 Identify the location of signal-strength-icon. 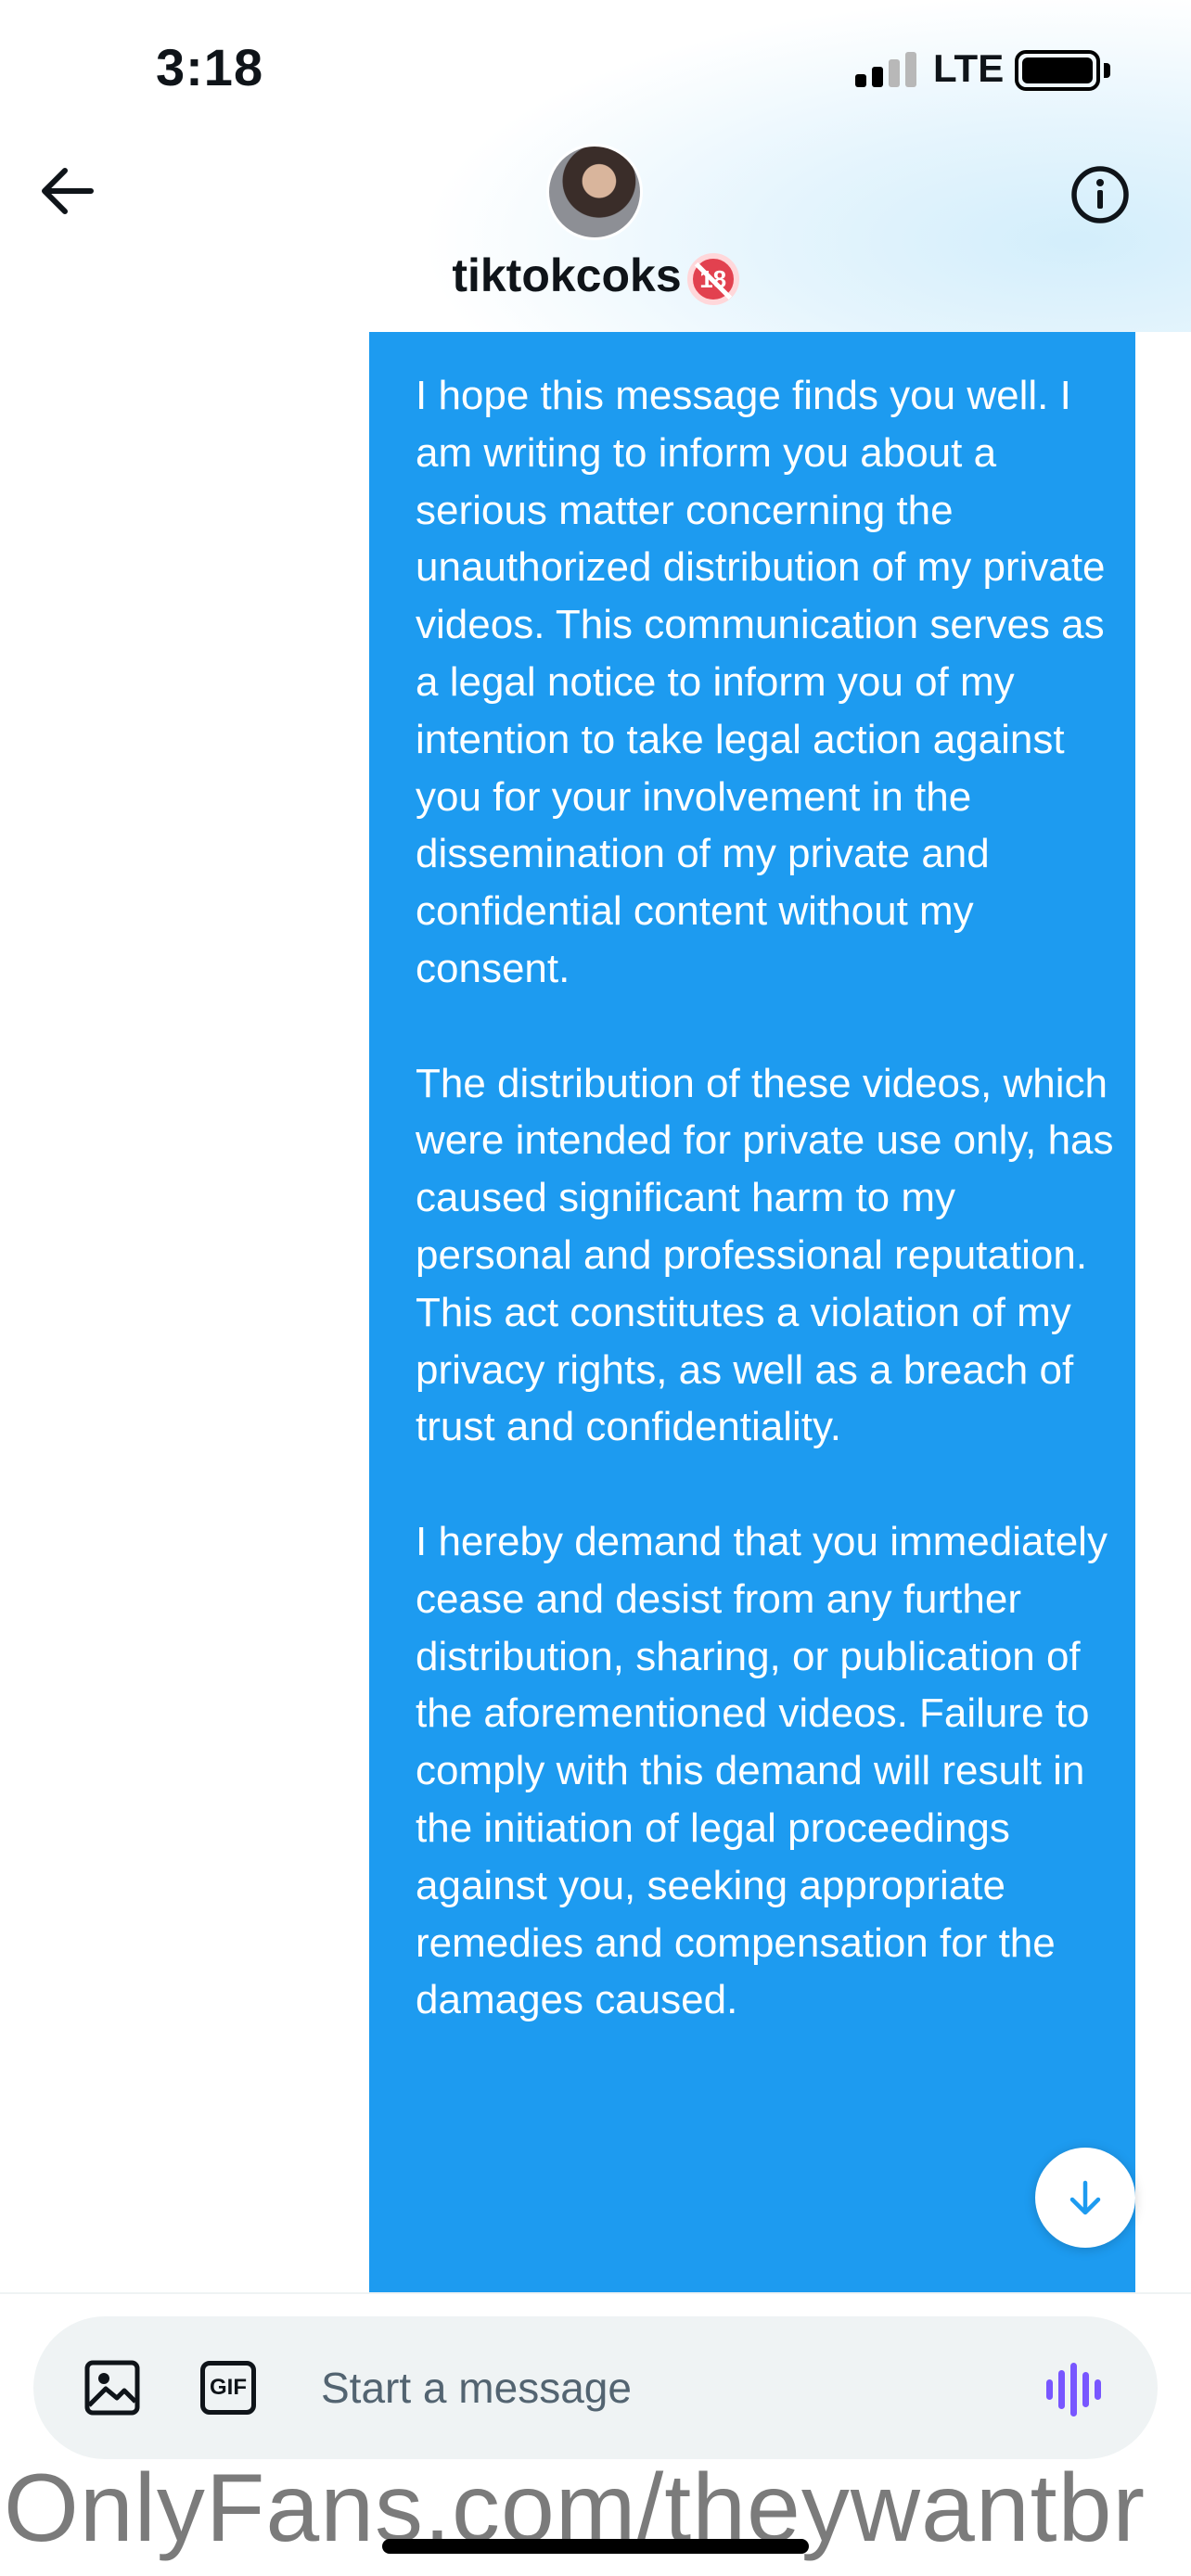
(886, 69).